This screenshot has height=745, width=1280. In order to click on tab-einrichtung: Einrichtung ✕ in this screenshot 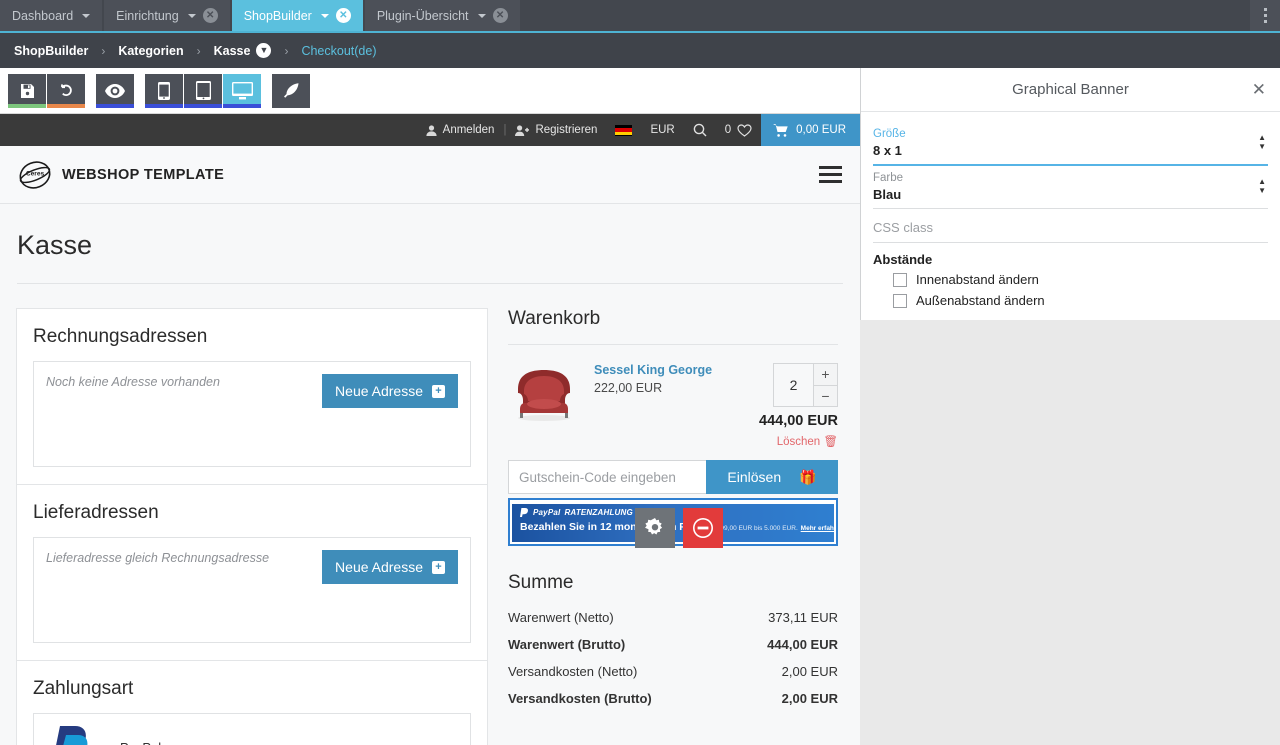, I will do `click(167, 15)`.